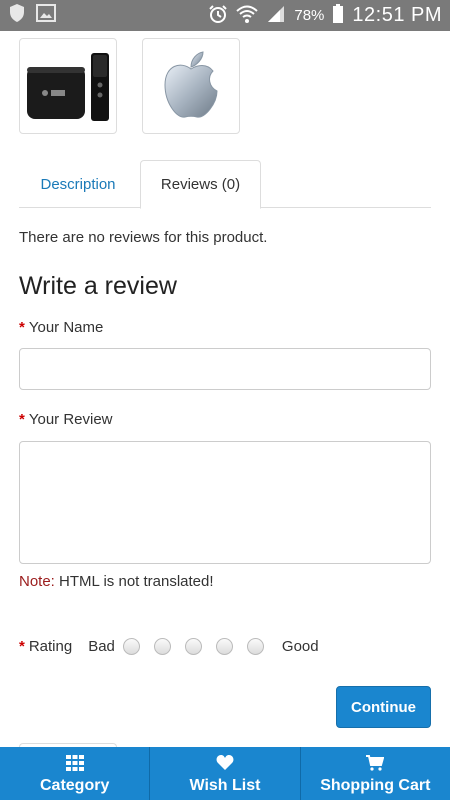 The width and height of the screenshot is (450, 800). What do you see at coordinates (309, 15) in the screenshot?
I see `battery-percent: 78%` at bounding box center [309, 15].